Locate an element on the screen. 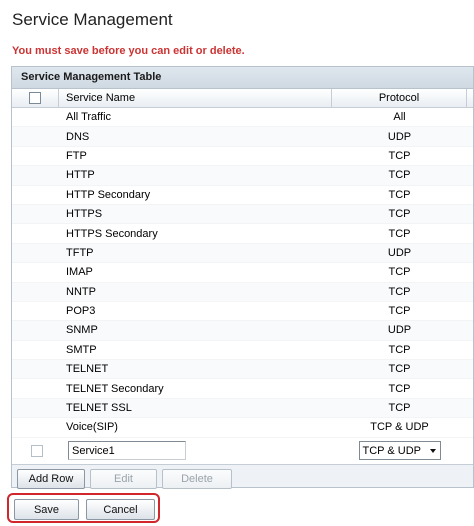 The image size is (474, 526). table-row: TELNET Secondary TCP is located at coordinates (242, 389).